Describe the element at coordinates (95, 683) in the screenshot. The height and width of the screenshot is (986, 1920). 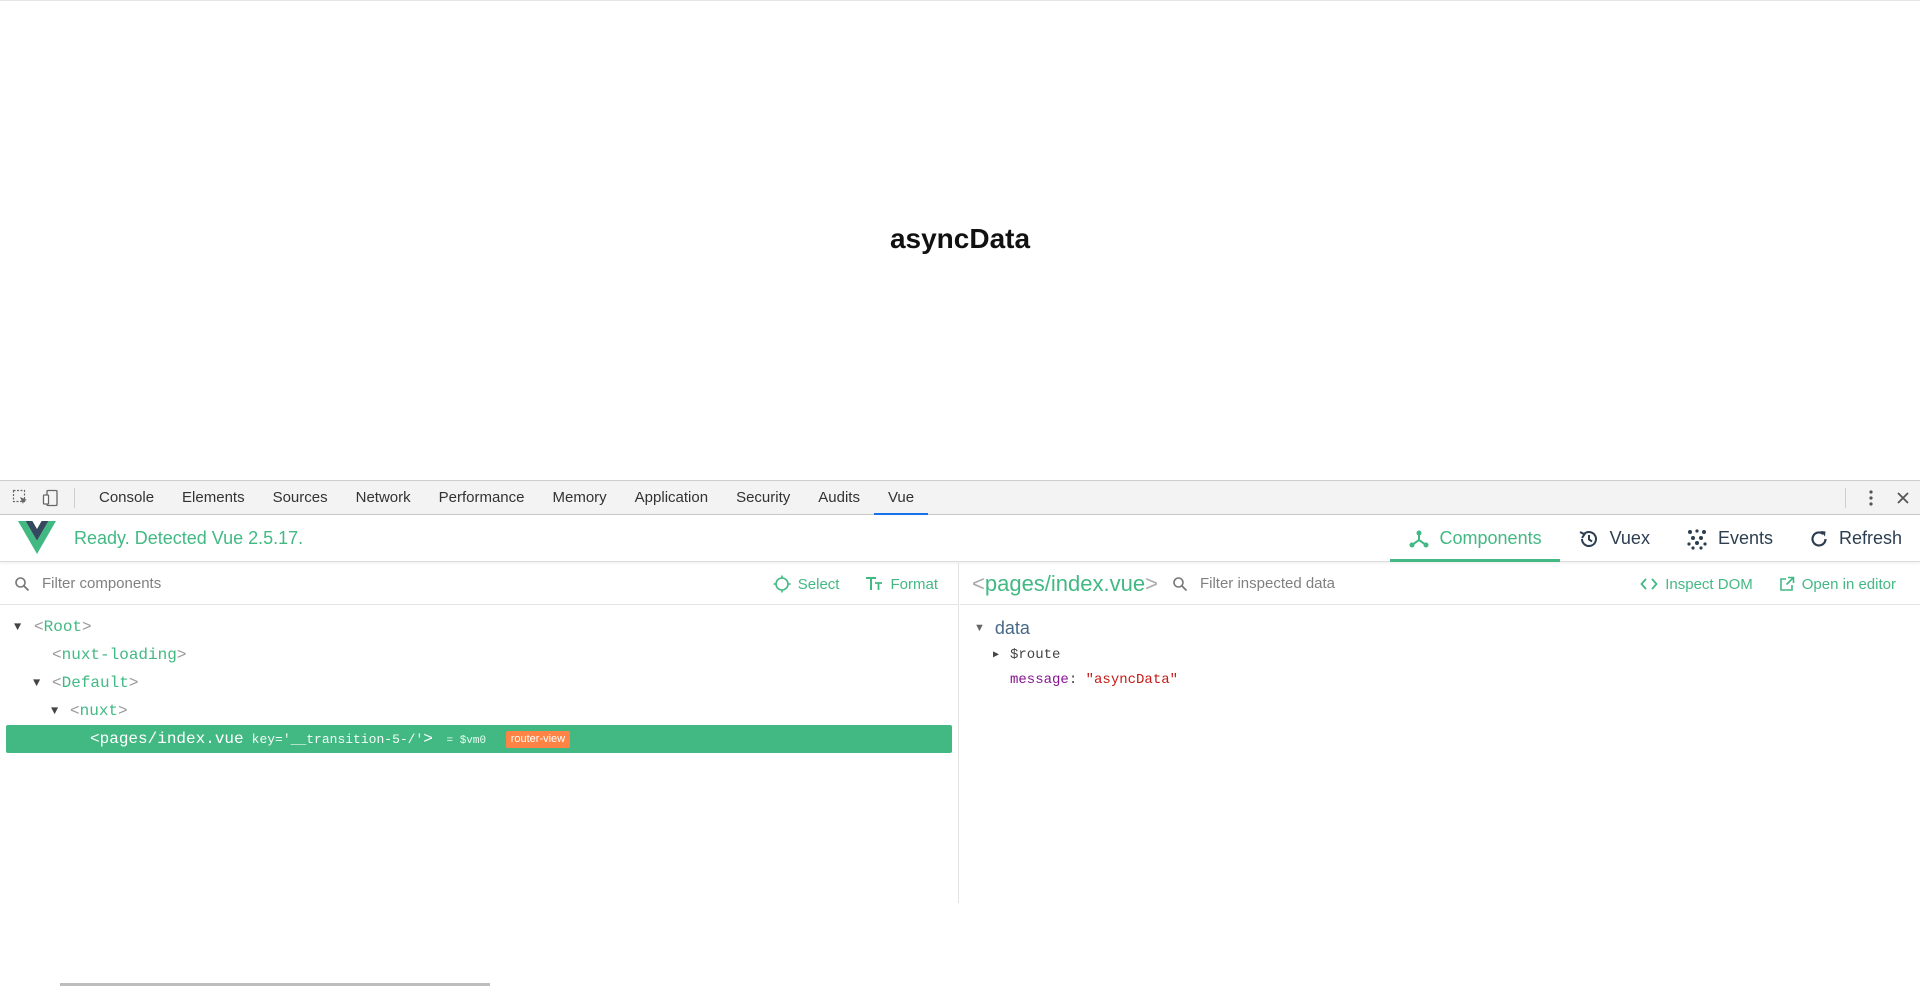
I see `tree-node-label: Default` at that location.